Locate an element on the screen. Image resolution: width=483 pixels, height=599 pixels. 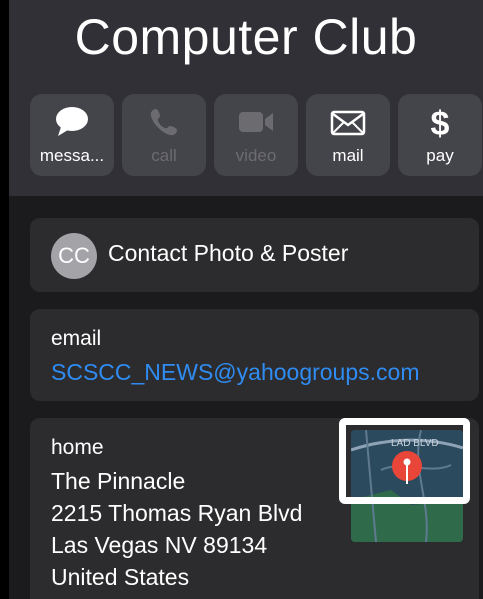
avatar: CC is located at coordinates (74, 256).